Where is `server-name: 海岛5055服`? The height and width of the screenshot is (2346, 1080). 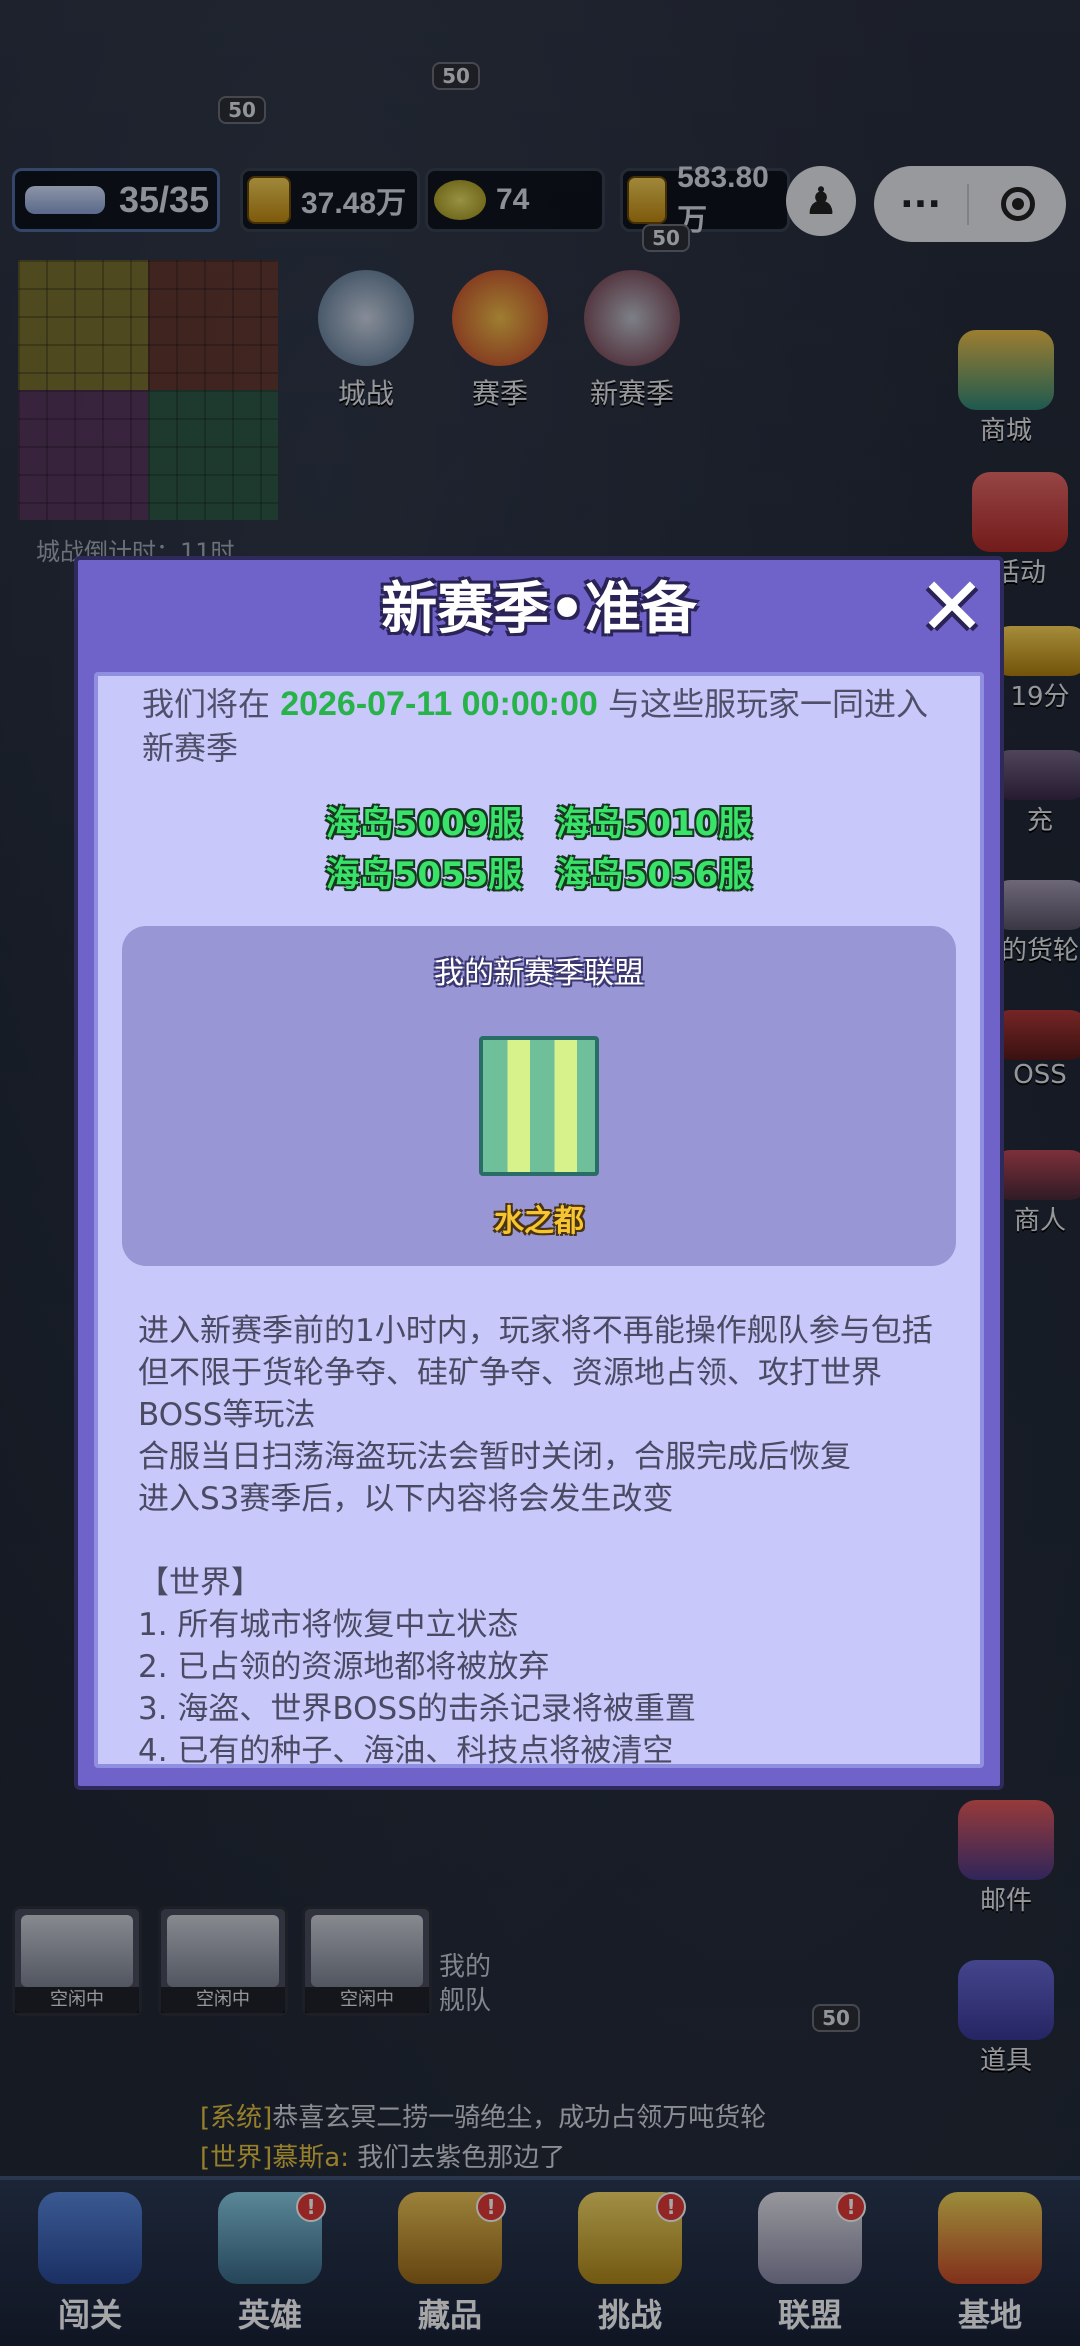 server-name: 海岛5055服 is located at coordinates (424, 875).